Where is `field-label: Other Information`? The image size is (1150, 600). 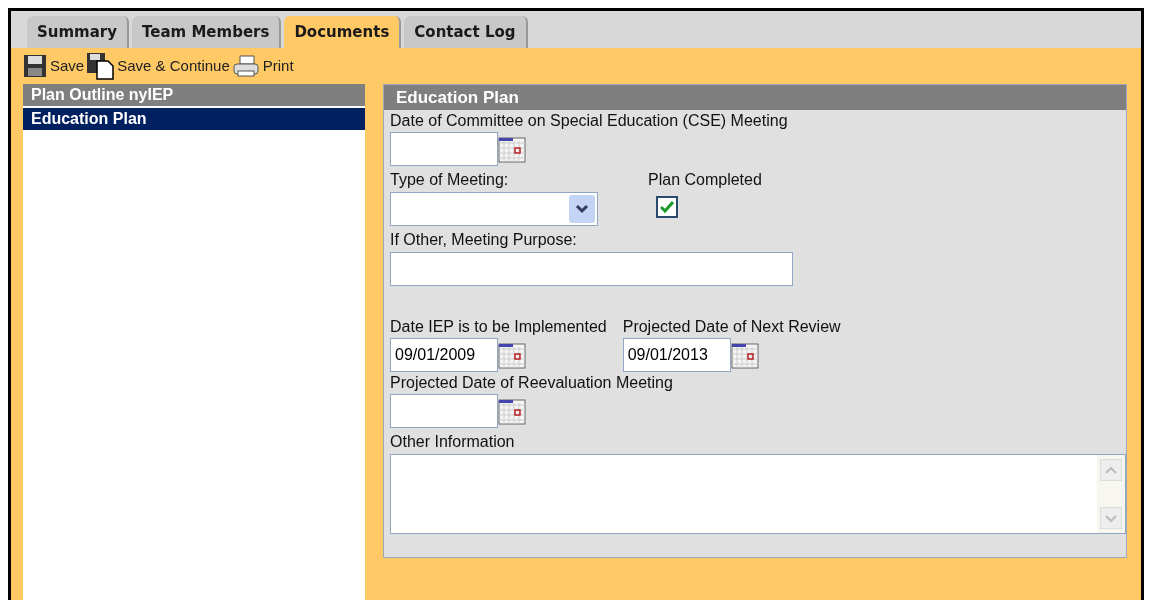 field-label: Other Information is located at coordinates (453, 442).